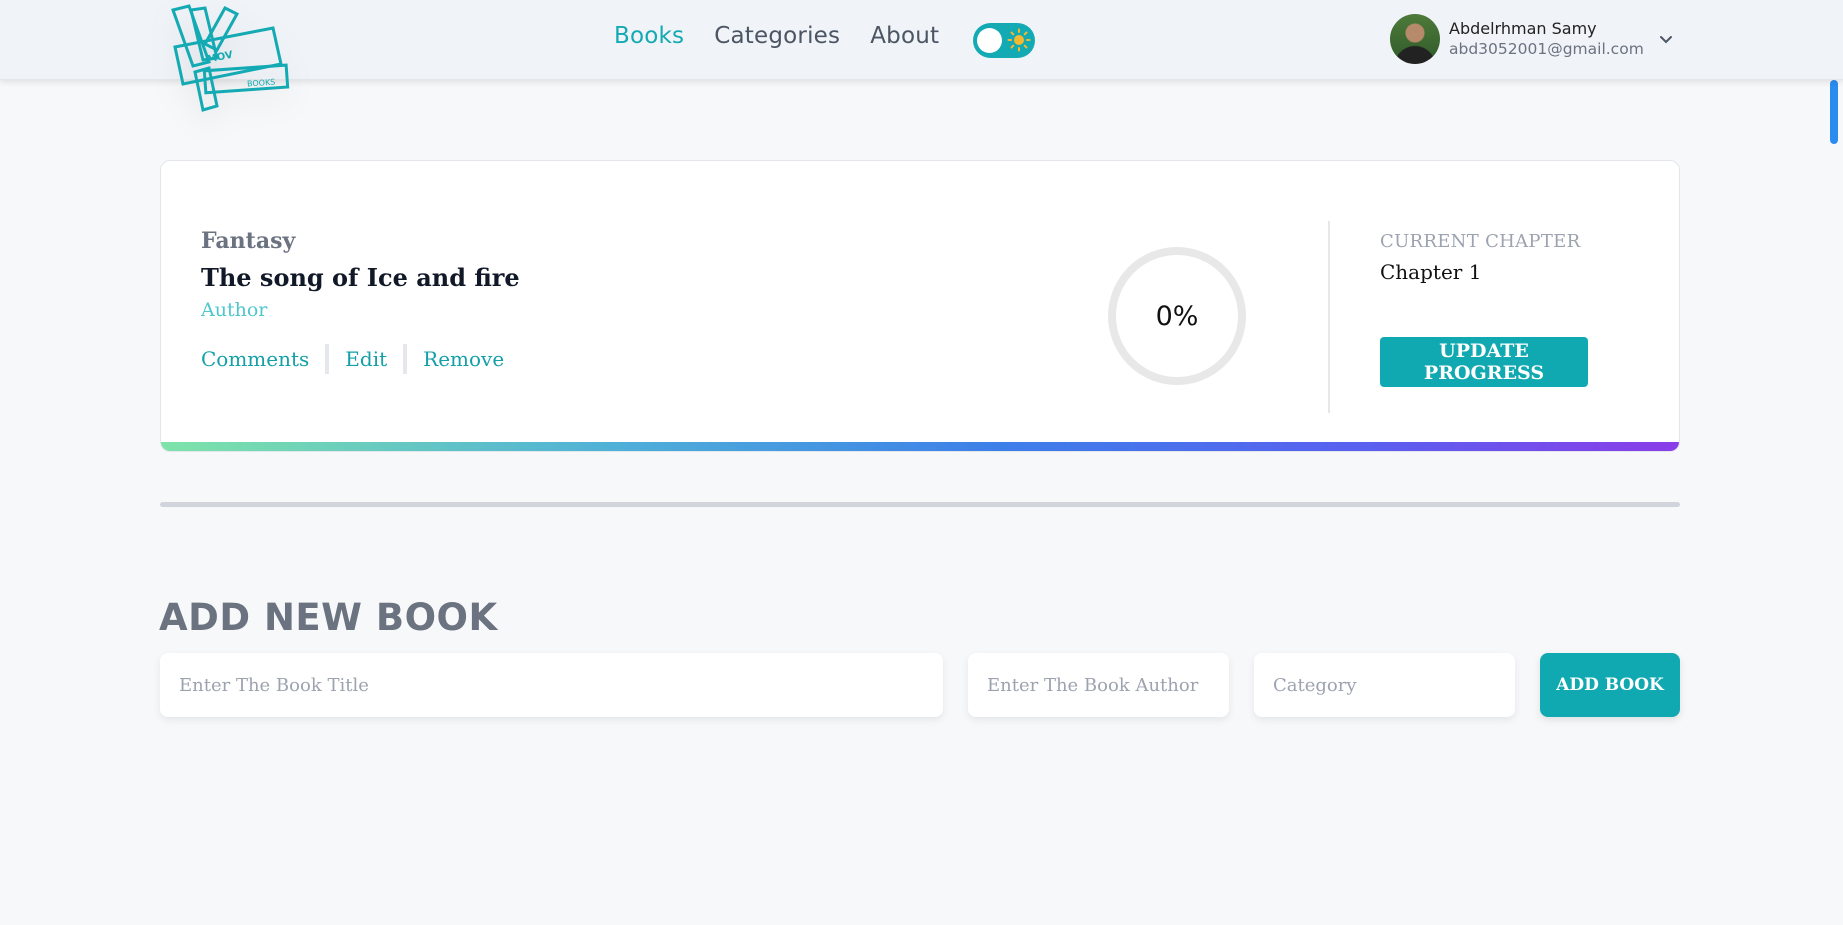  I want to click on main-nav: Books Categories About, so click(776, 36).